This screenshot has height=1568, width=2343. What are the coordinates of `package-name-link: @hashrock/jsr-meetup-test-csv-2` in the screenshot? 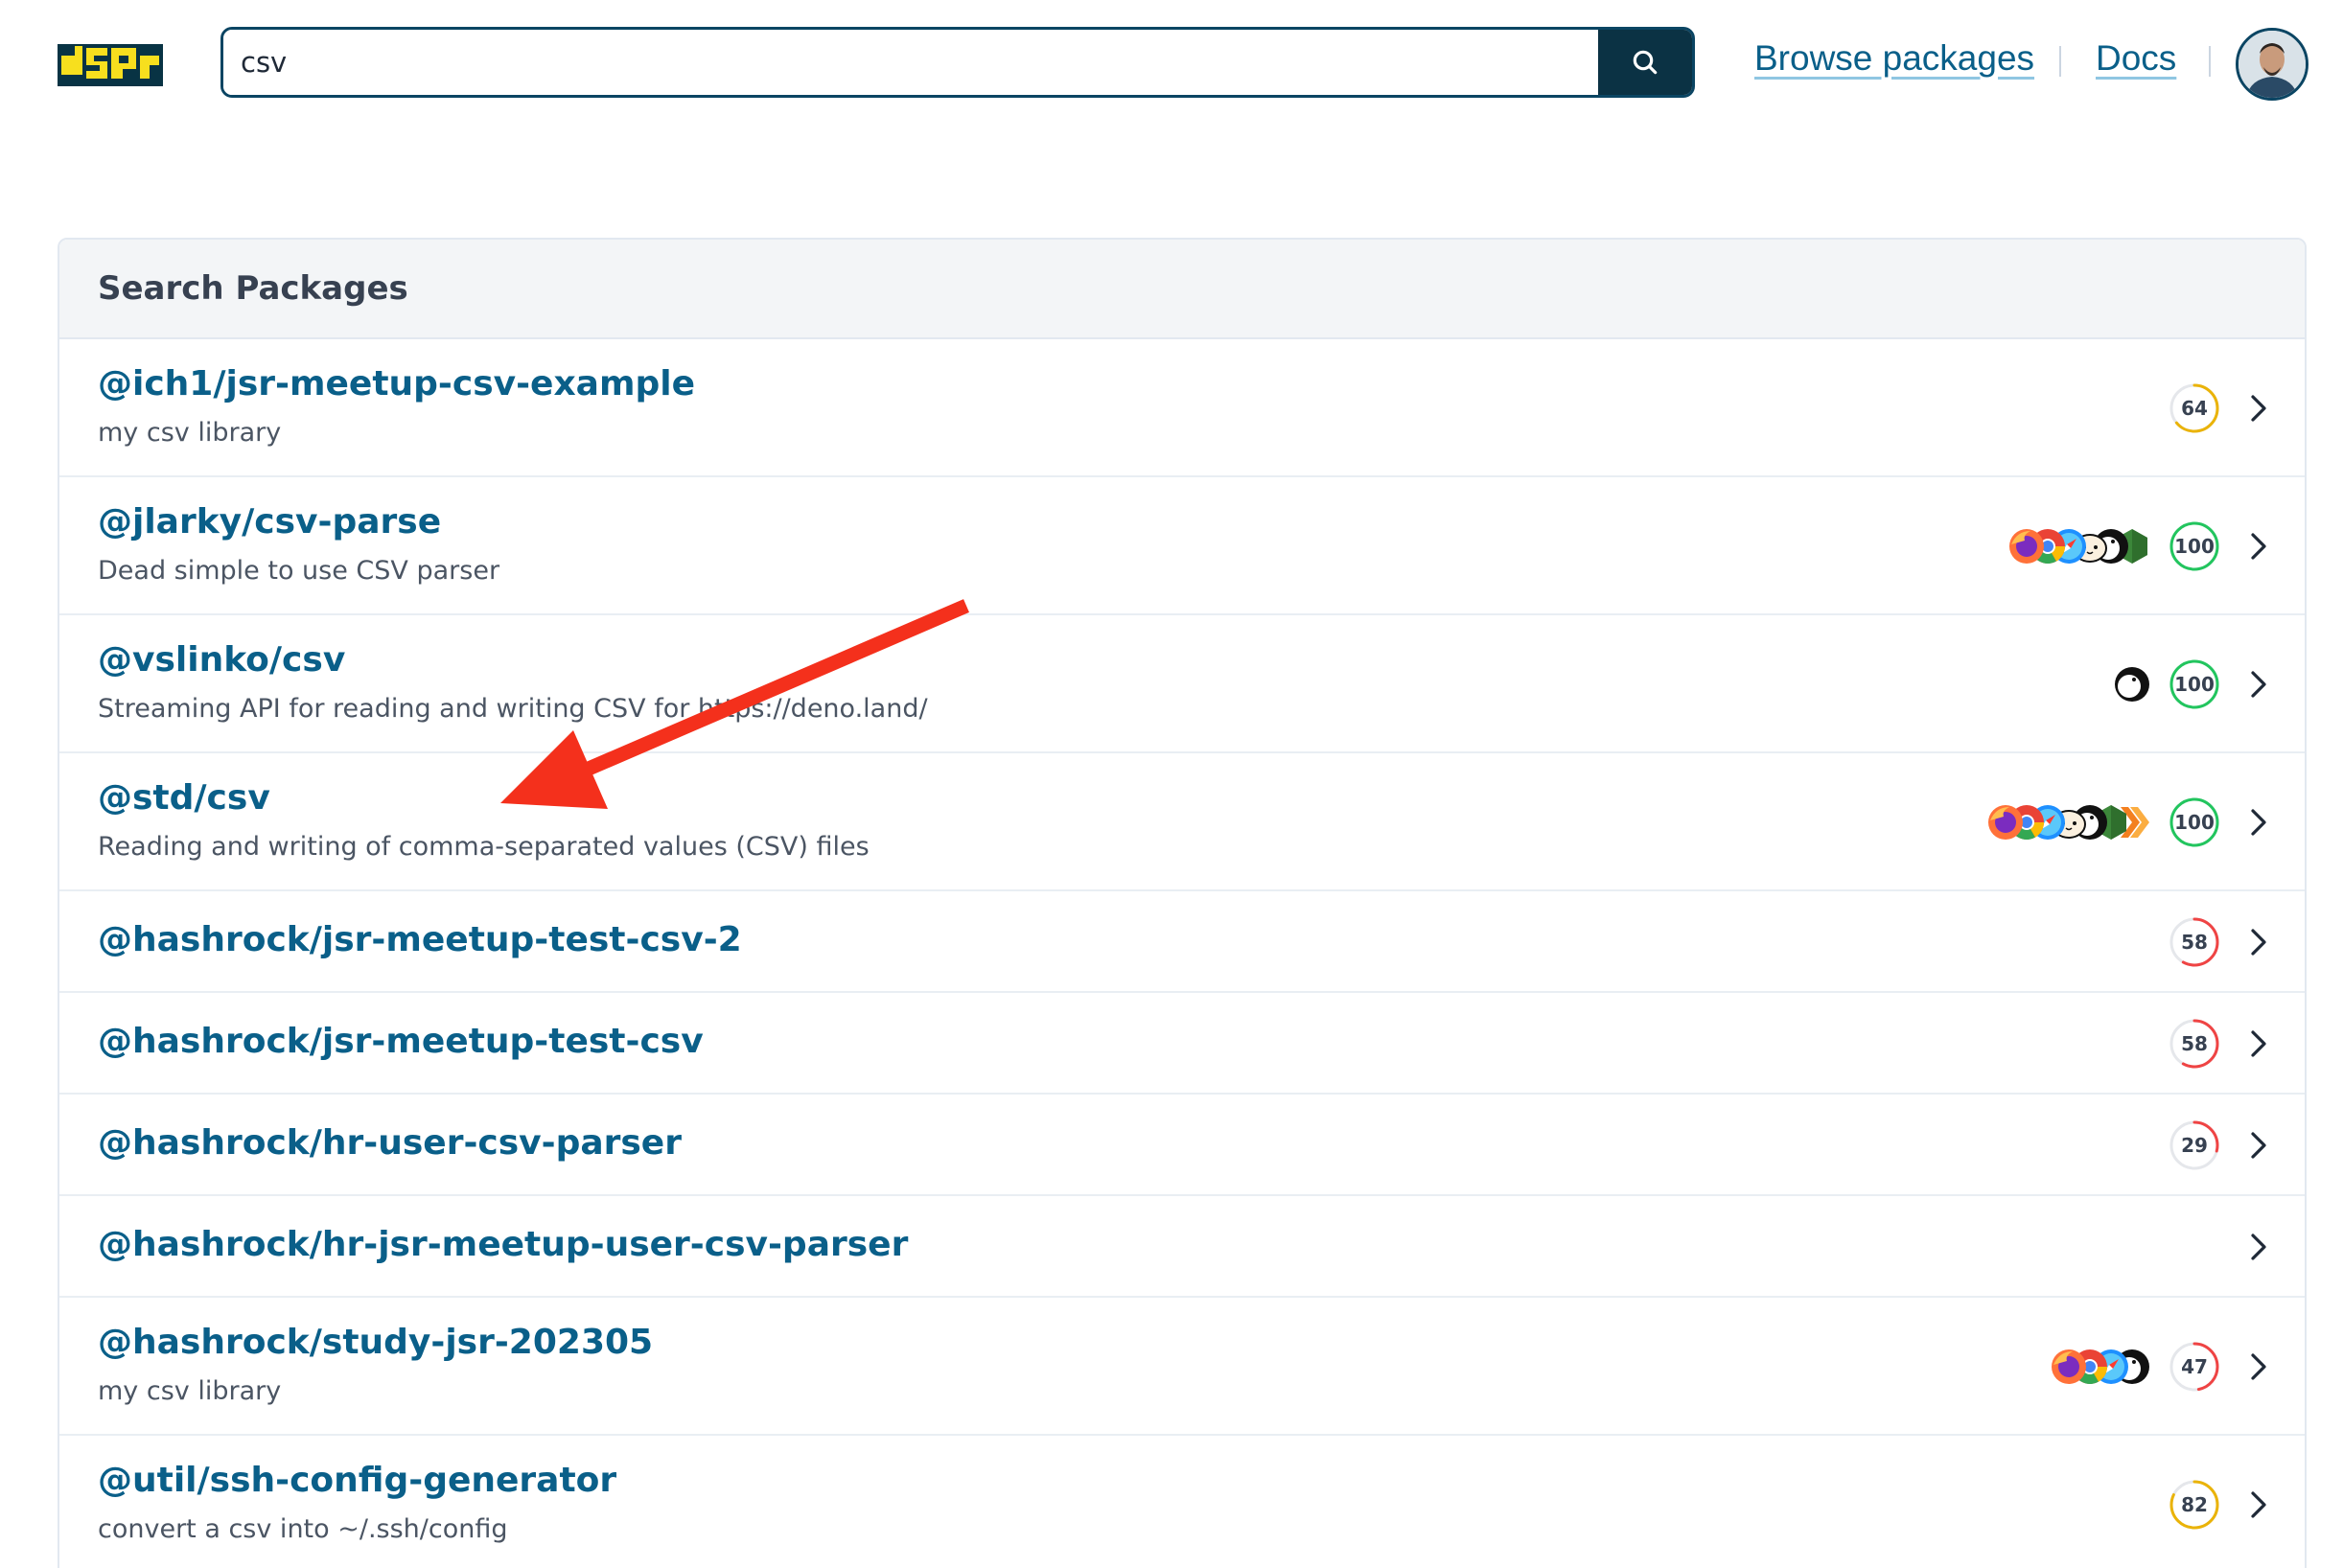 It's located at (420, 939).